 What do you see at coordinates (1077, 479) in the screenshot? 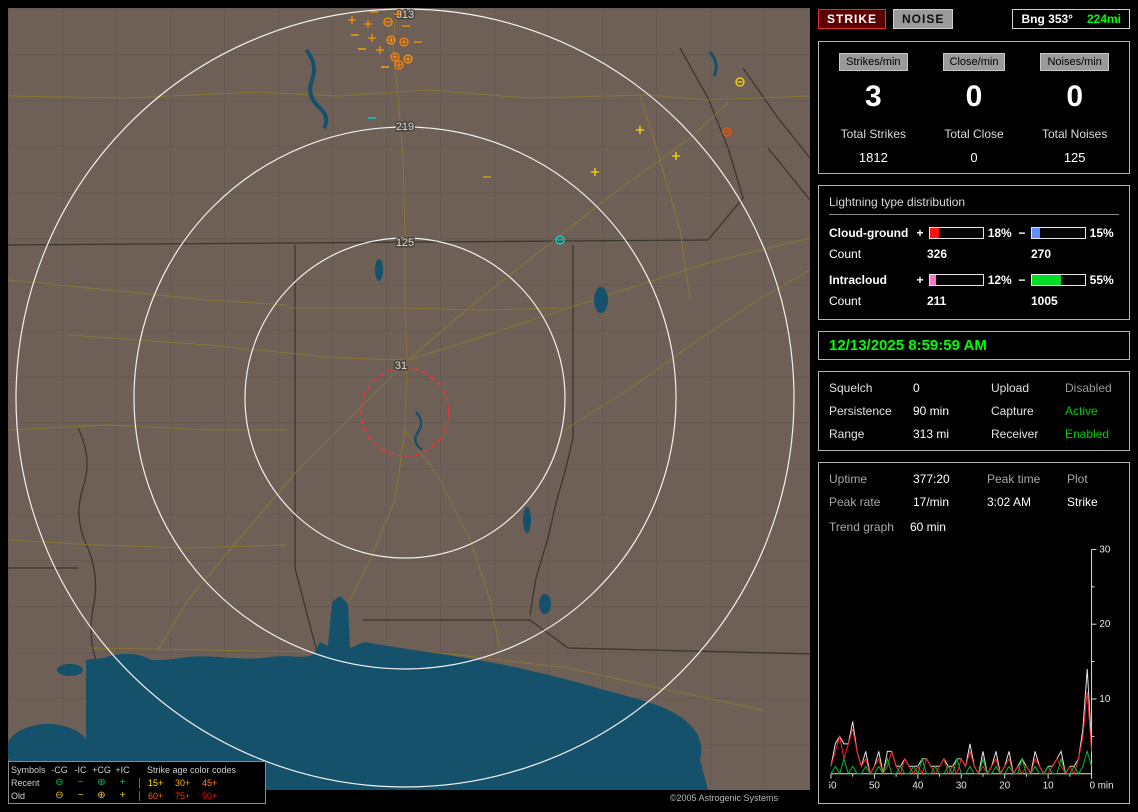
I see `plot-label: Plot` at bounding box center [1077, 479].